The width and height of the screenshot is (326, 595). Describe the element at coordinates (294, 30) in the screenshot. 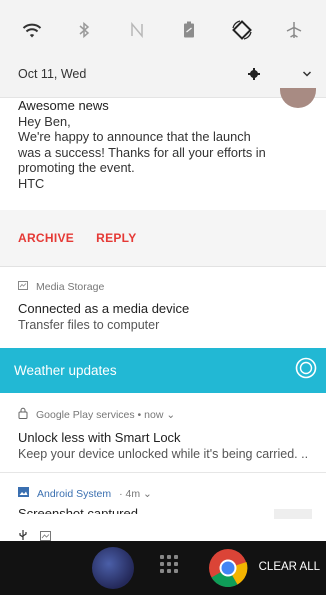

I see `airplane-mode-icon` at that location.